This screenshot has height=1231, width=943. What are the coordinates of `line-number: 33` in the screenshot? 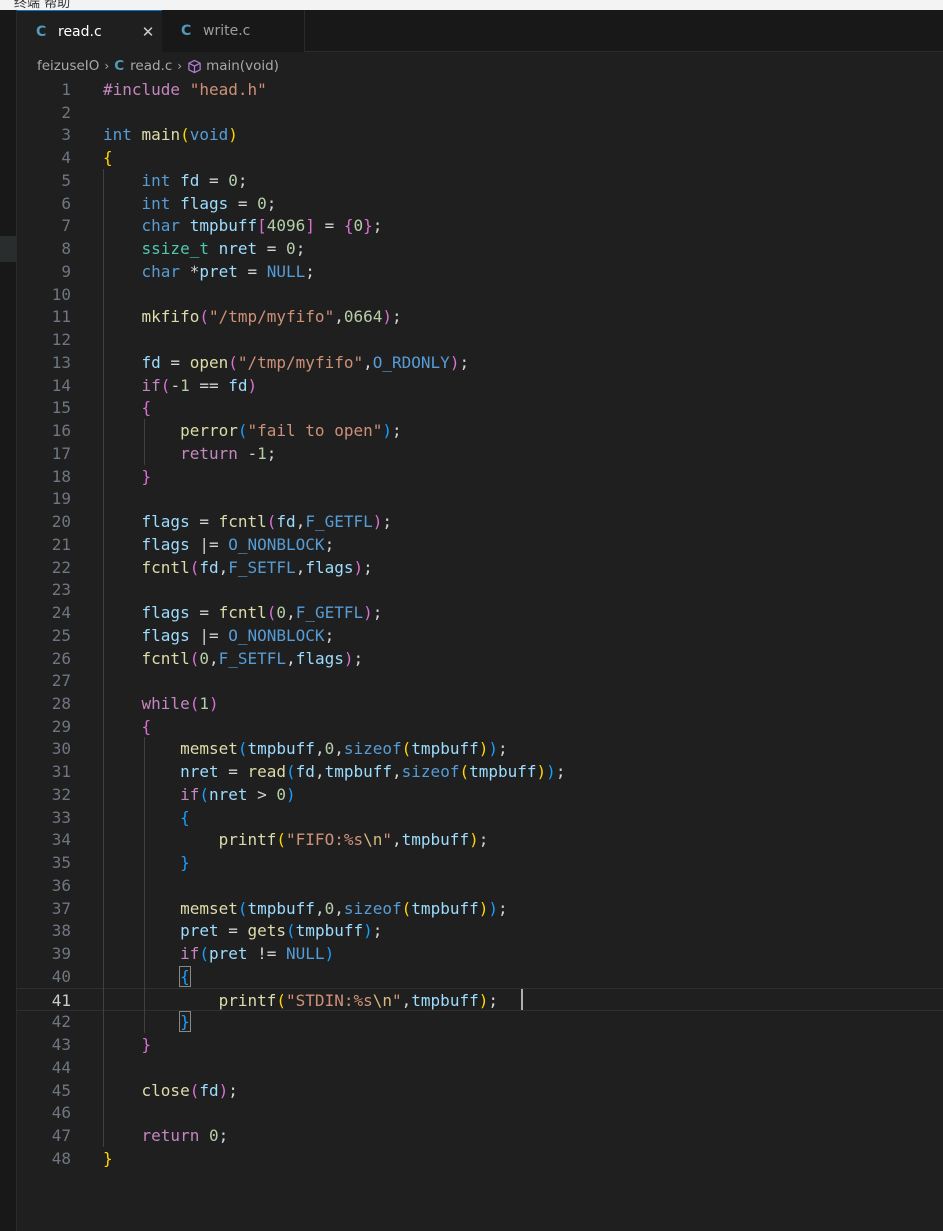 It's located at (44, 817).